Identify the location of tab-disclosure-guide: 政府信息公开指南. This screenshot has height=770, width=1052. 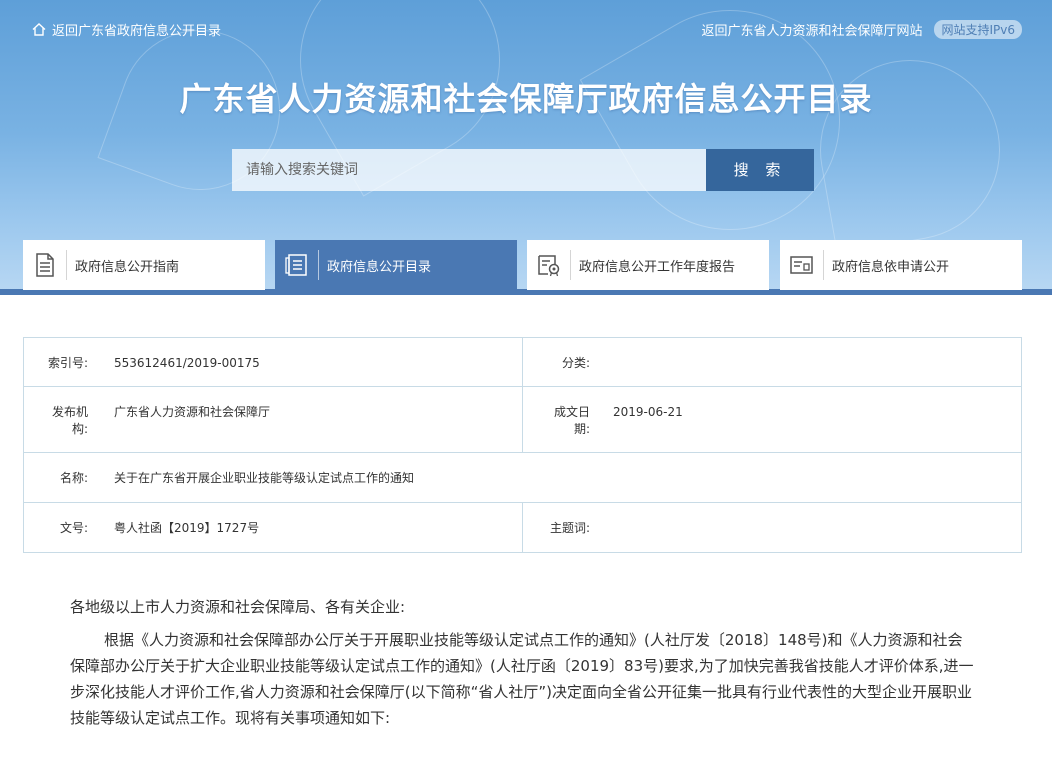
(144, 265).